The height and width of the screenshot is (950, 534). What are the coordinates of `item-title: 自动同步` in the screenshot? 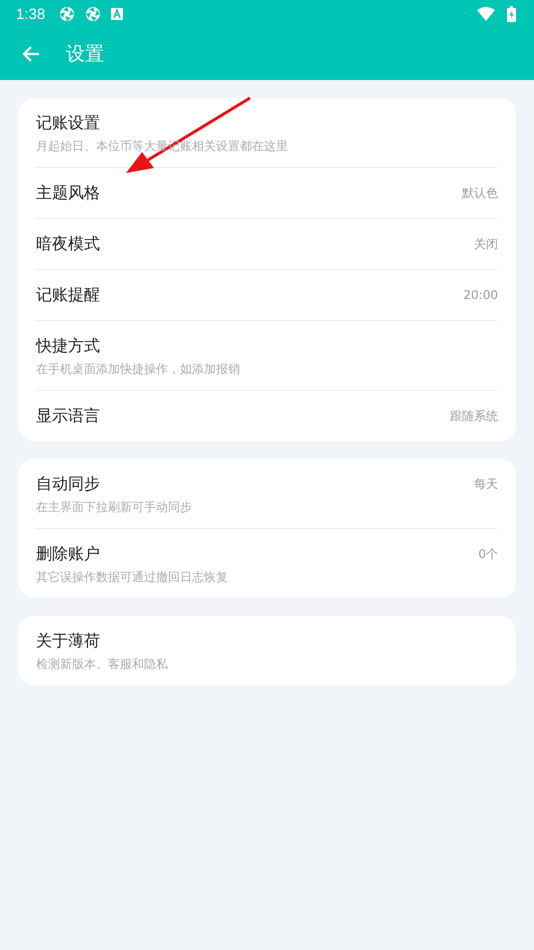 It's located at (68, 484).